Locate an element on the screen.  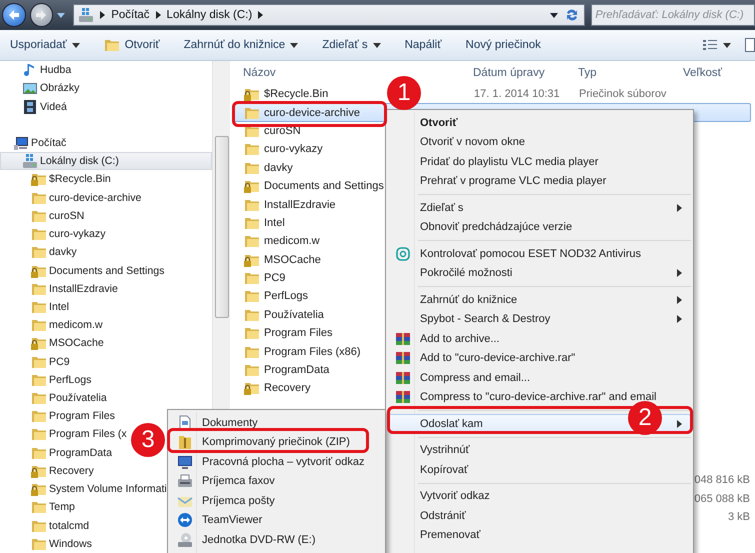
size-cell: 048 816 kB is located at coordinates (722, 480).